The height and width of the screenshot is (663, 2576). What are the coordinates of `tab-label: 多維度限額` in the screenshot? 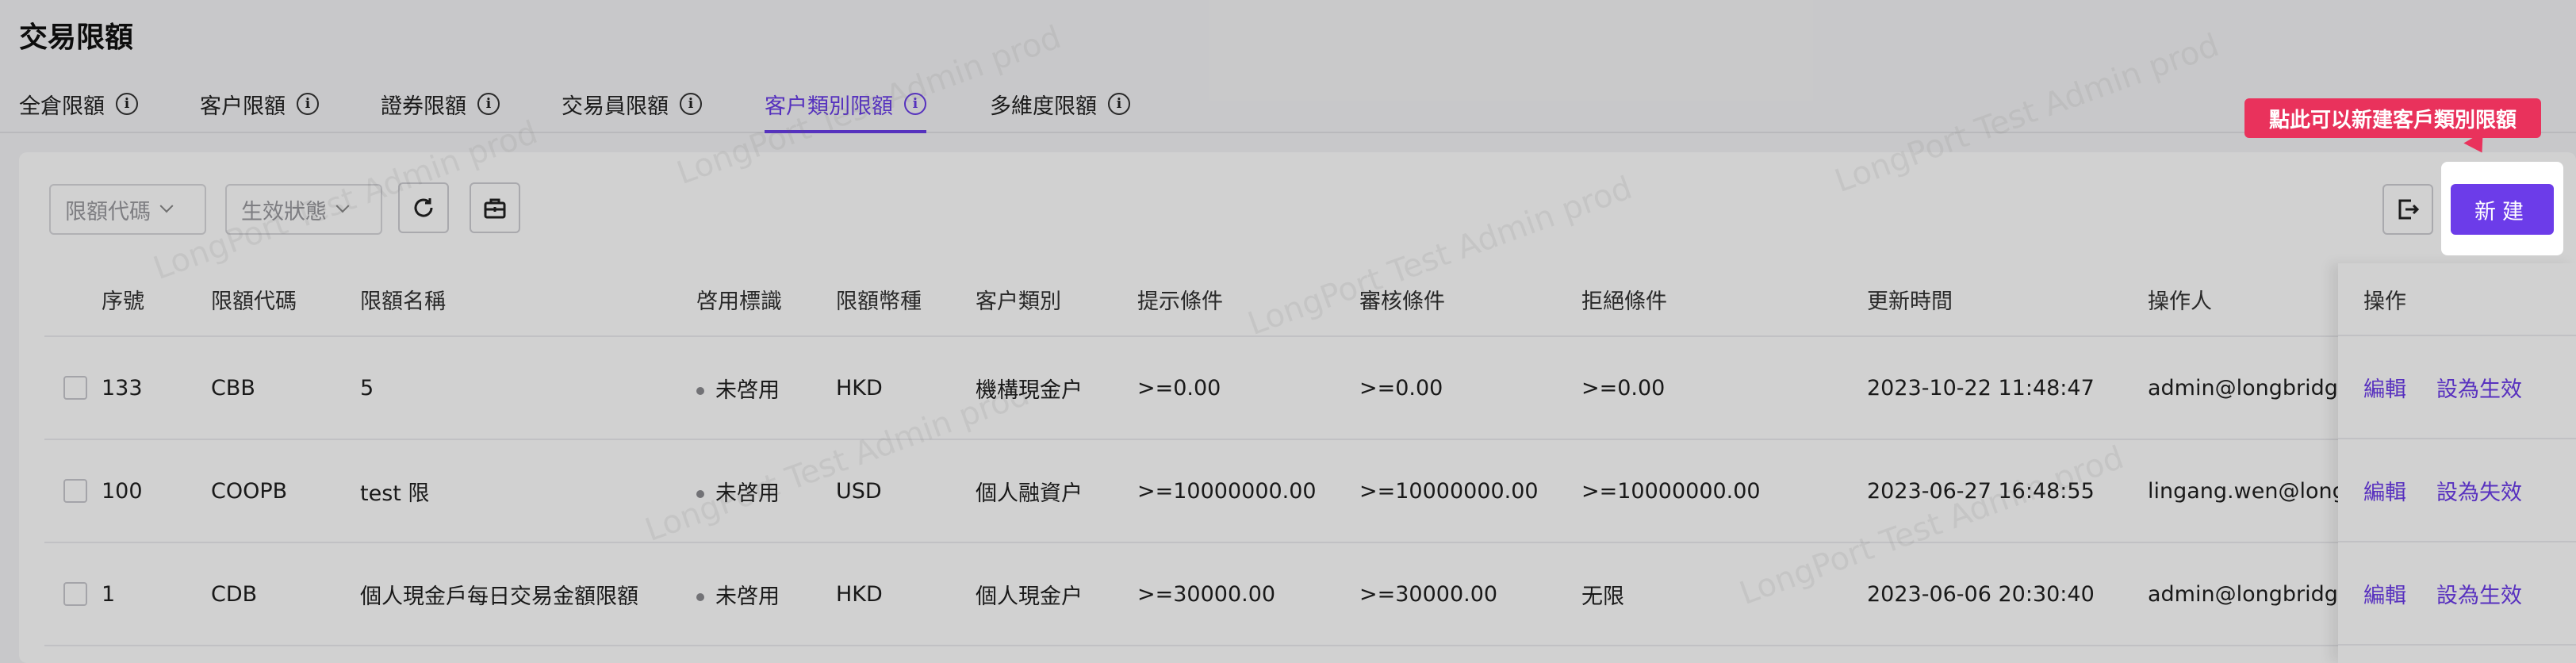 It's located at (1044, 106).